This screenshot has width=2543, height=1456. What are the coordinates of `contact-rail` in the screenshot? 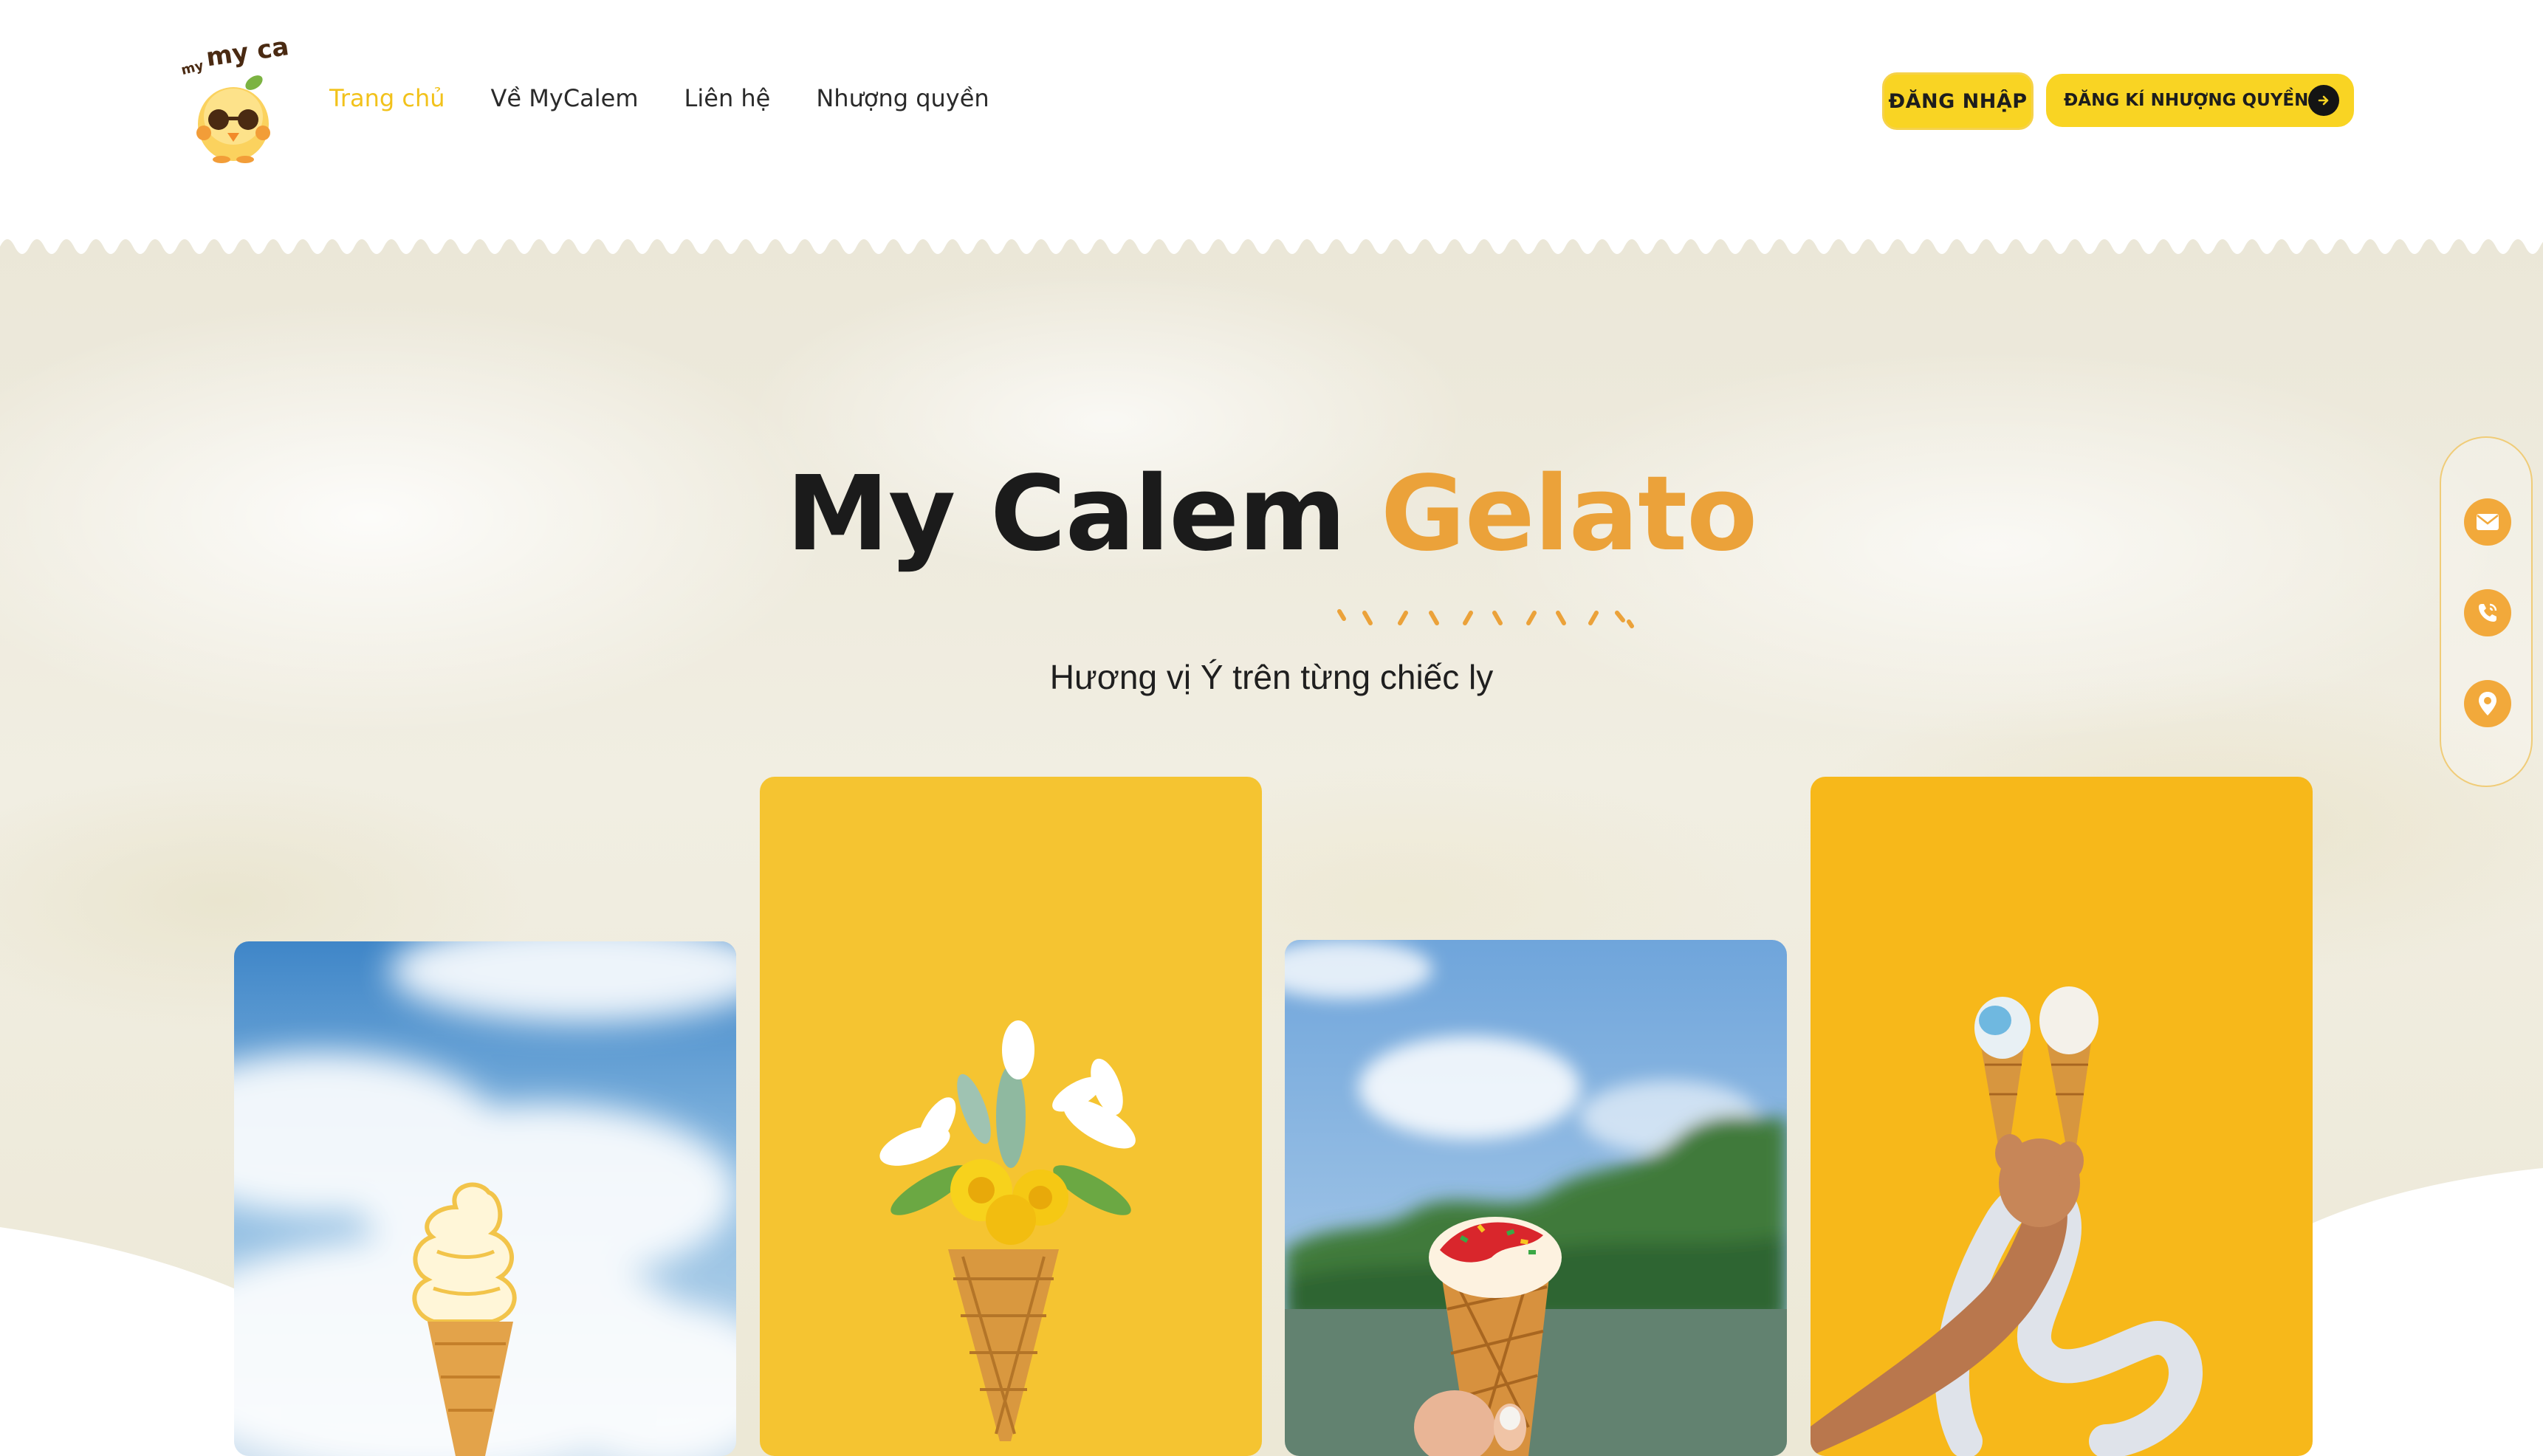 It's located at (2486, 612).